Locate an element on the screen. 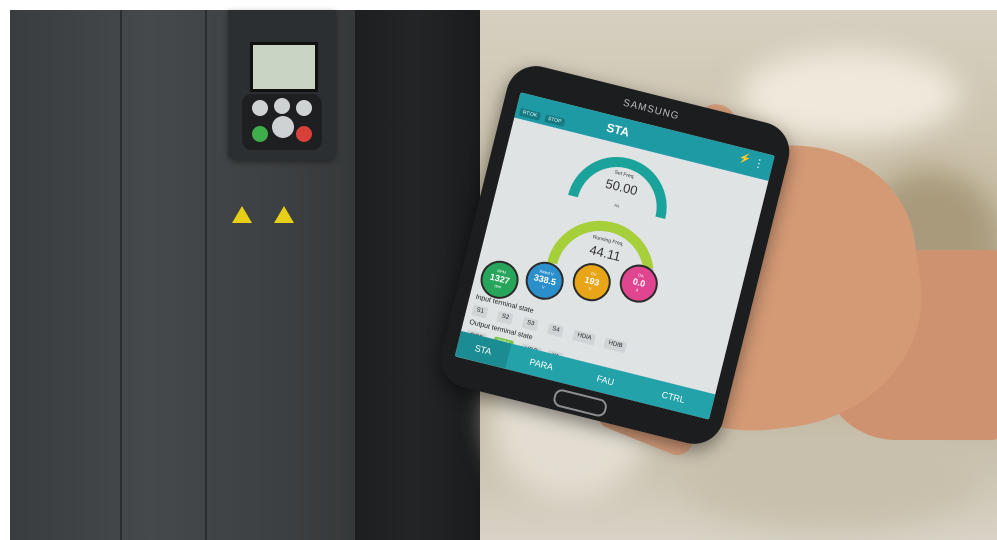 The width and height of the screenshot is (997, 540). menu-icon: ⋮ is located at coordinates (759, 163).